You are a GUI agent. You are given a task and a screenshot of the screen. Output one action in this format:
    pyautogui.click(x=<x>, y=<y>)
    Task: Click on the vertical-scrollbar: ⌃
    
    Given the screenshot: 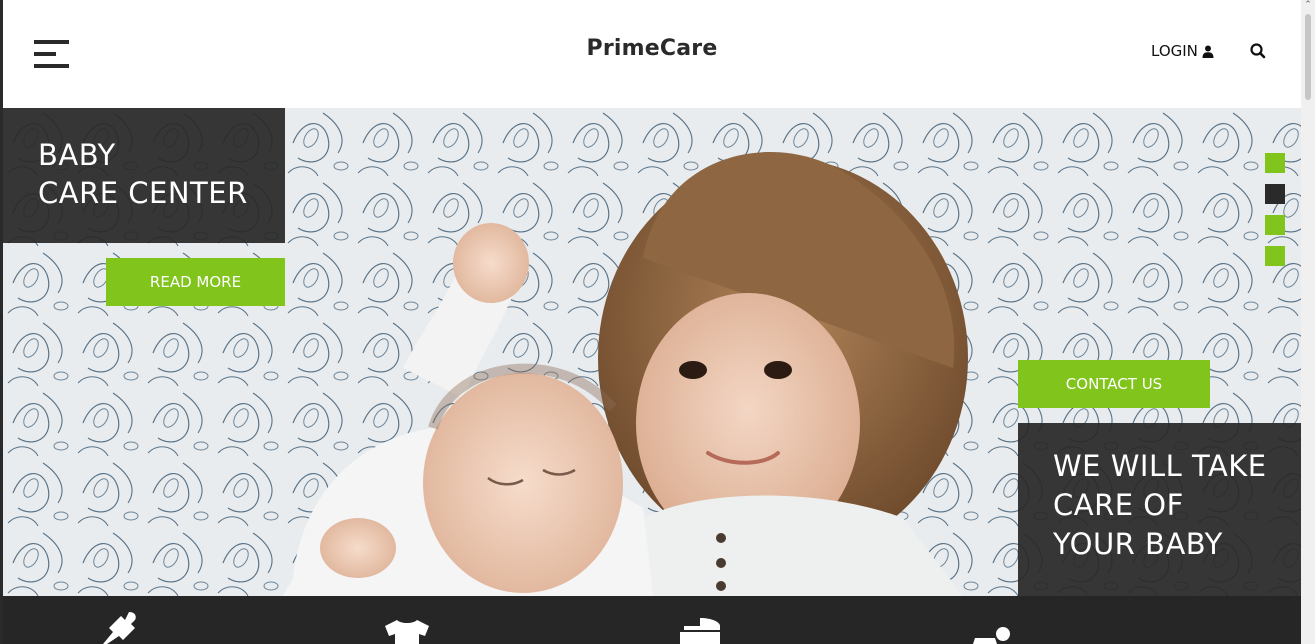 What is the action you would take?
    pyautogui.click(x=1308, y=322)
    